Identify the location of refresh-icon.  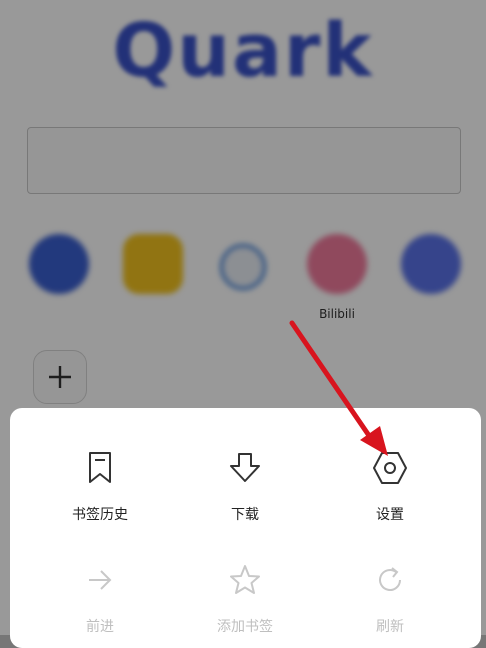
(390, 579).